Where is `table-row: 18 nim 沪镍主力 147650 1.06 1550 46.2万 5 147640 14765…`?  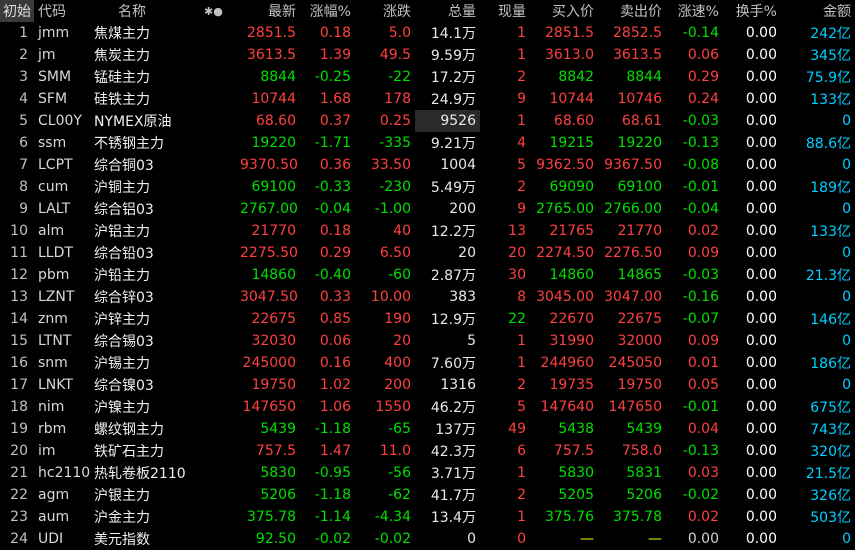
table-row: 18 nim 沪镍主力 147650 1.06 1550 46.2万 5 147640 14765… is located at coordinates (427, 407).